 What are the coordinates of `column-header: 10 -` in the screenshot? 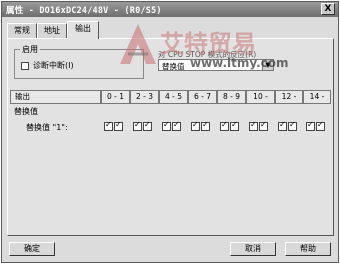 It's located at (260, 97).